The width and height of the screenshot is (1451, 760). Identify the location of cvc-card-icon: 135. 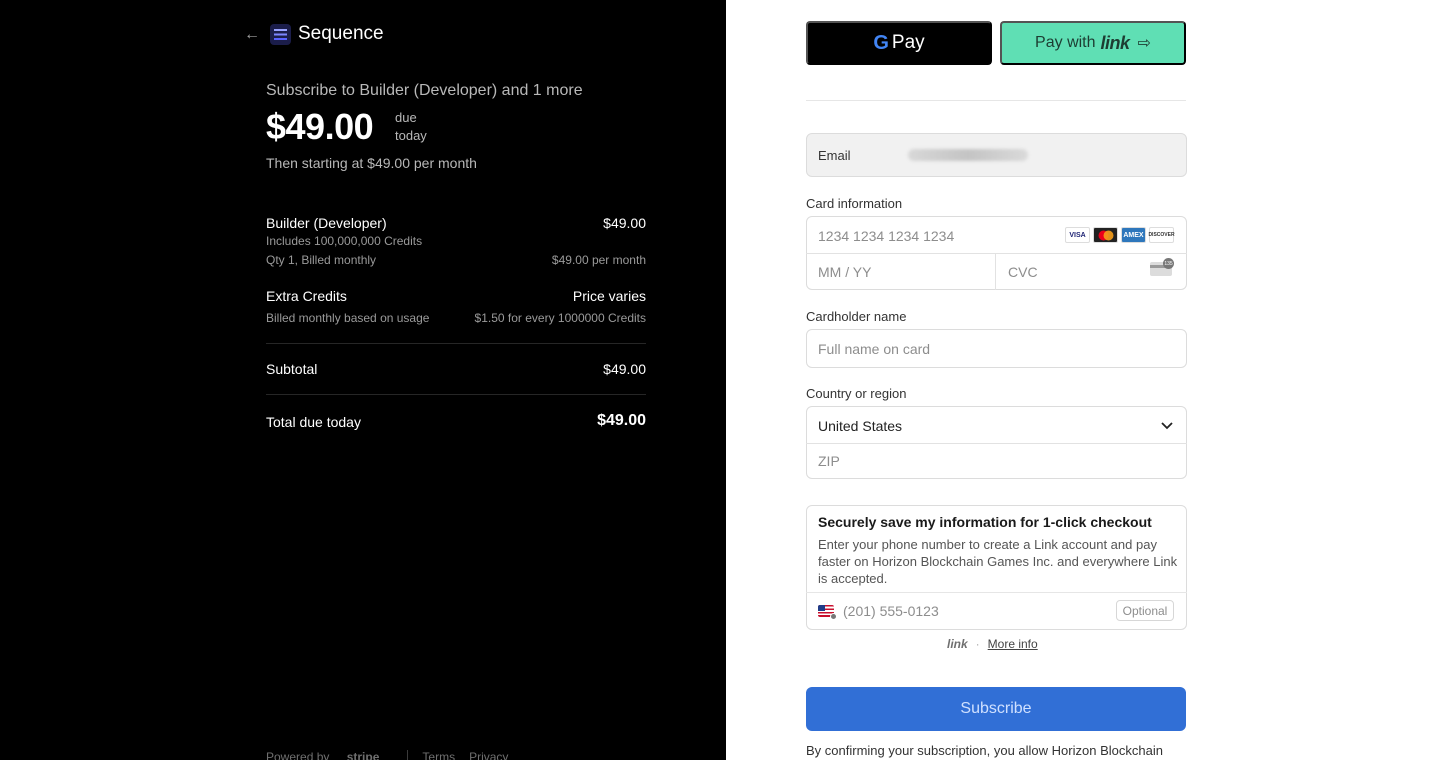
(1162, 267).